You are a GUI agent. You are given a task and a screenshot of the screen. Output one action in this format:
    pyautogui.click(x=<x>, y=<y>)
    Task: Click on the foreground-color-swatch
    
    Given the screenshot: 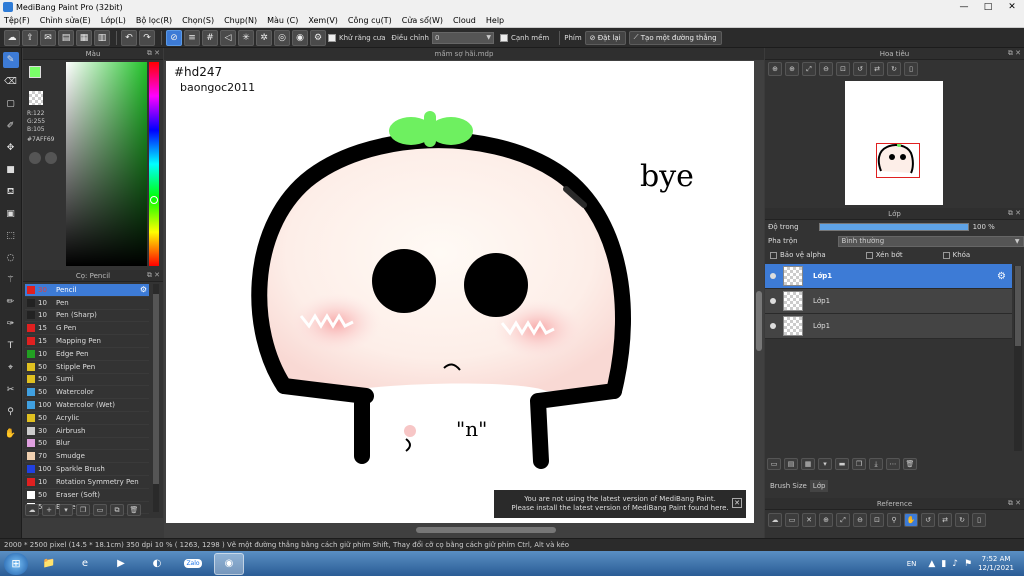 What is the action you would take?
    pyautogui.click(x=35, y=72)
    